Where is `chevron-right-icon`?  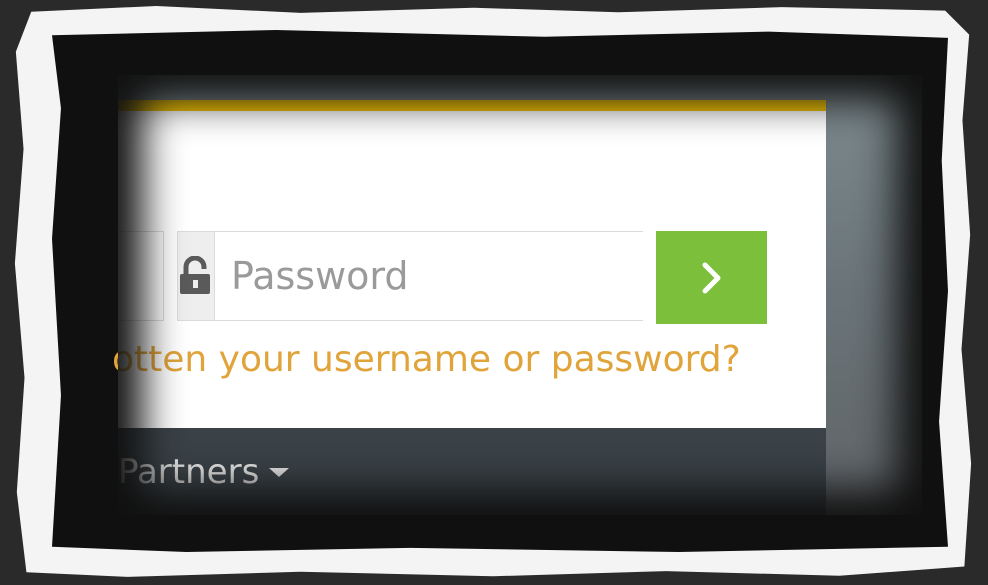 chevron-right-icon is located at coordinates (711, 277).